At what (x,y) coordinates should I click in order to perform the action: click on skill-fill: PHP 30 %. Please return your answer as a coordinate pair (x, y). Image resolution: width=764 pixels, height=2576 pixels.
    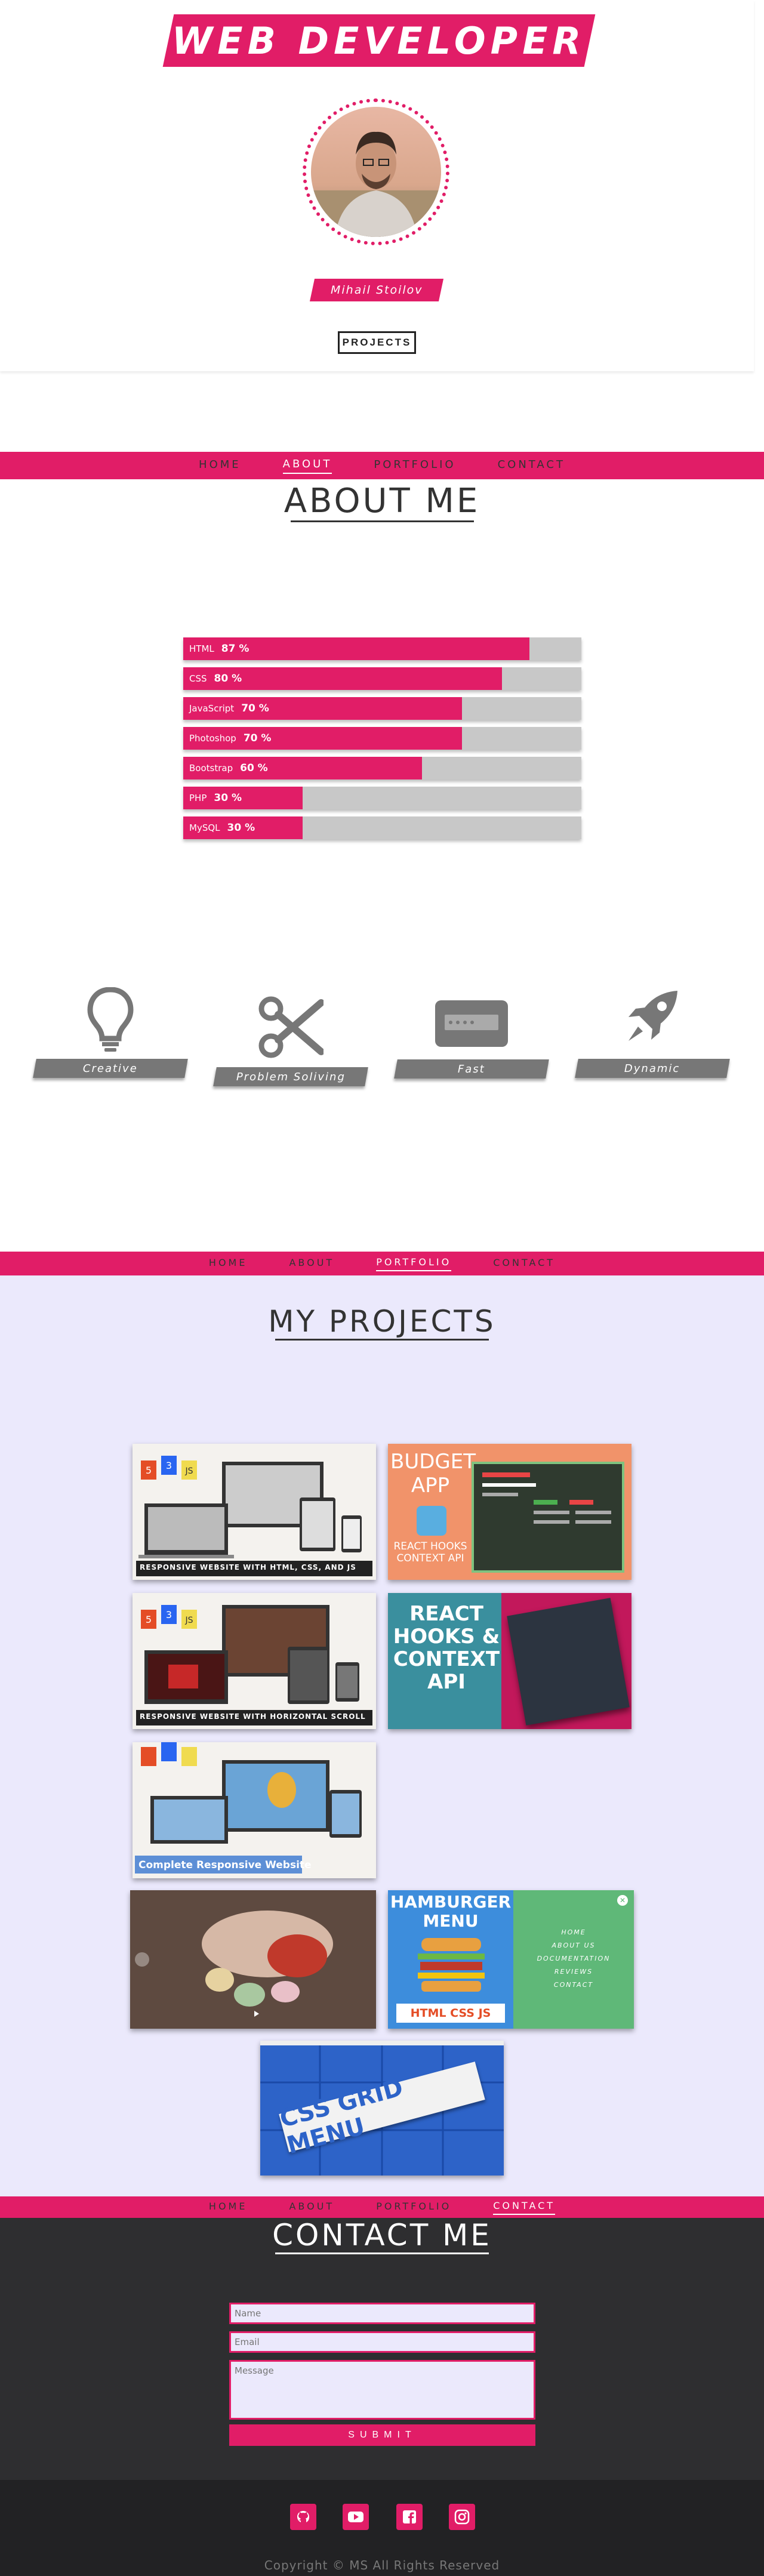
    Looking at the image, I should click on (243, 798).